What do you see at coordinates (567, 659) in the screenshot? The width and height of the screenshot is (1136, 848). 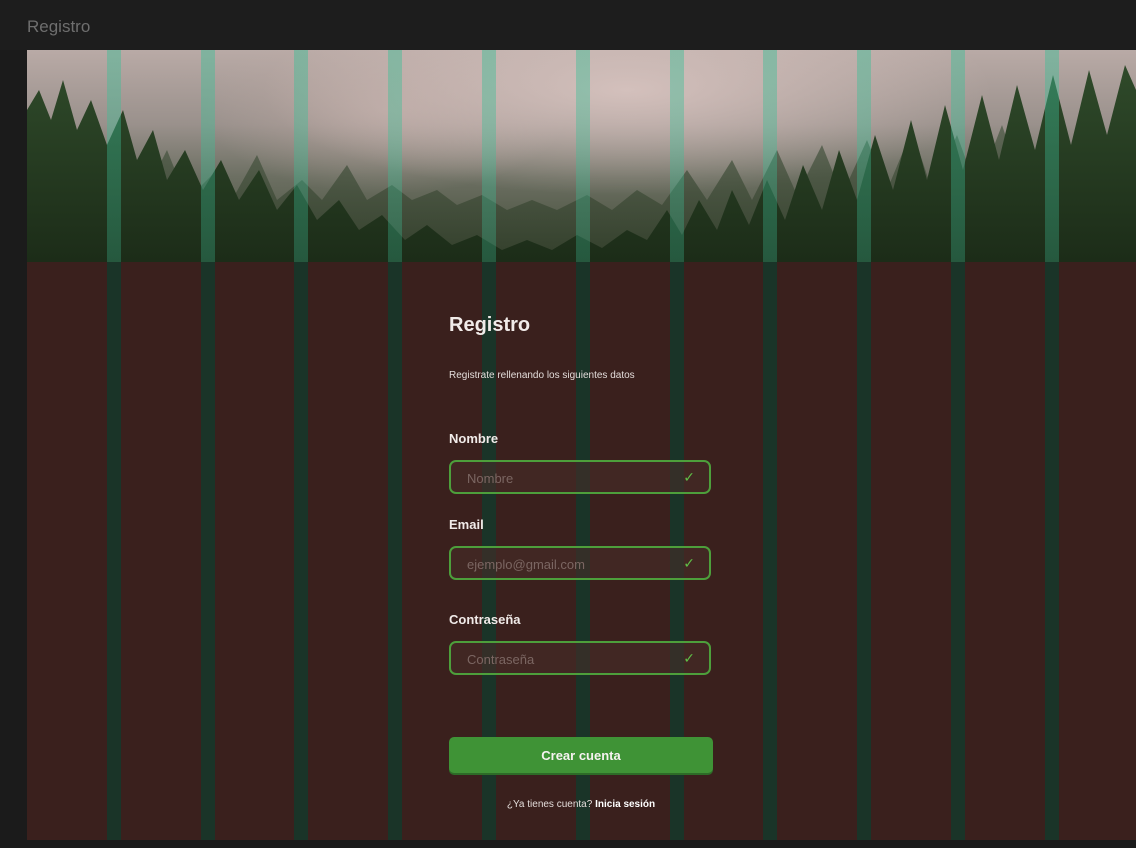 I see `password-input` at bounding box center [567, 659].